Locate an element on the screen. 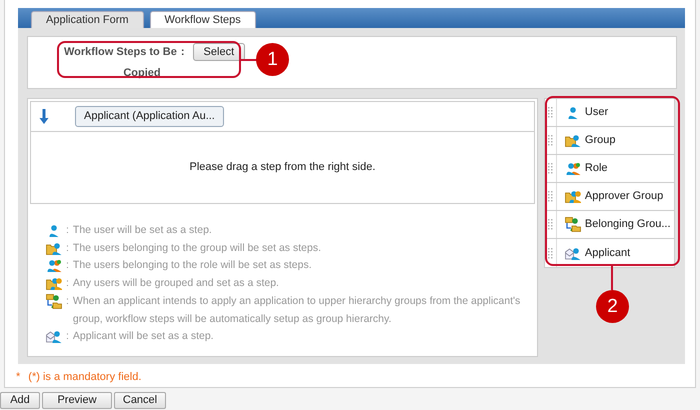  down-arrow-icon is located at coordinates (44, 116).